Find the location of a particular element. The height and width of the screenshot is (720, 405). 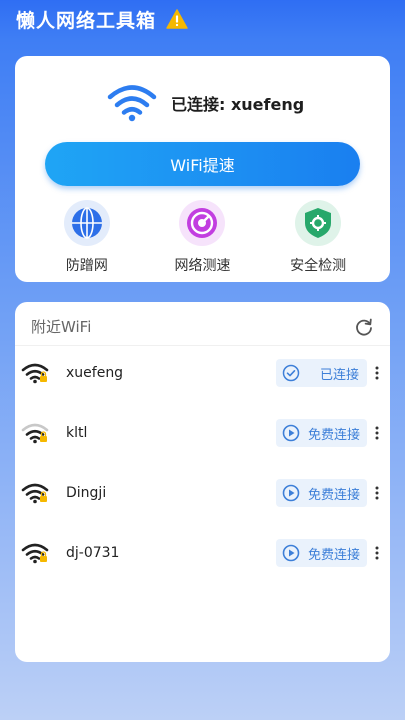

wifi-row: dj-0731 免费连接 is located at coordinates (202, 553).